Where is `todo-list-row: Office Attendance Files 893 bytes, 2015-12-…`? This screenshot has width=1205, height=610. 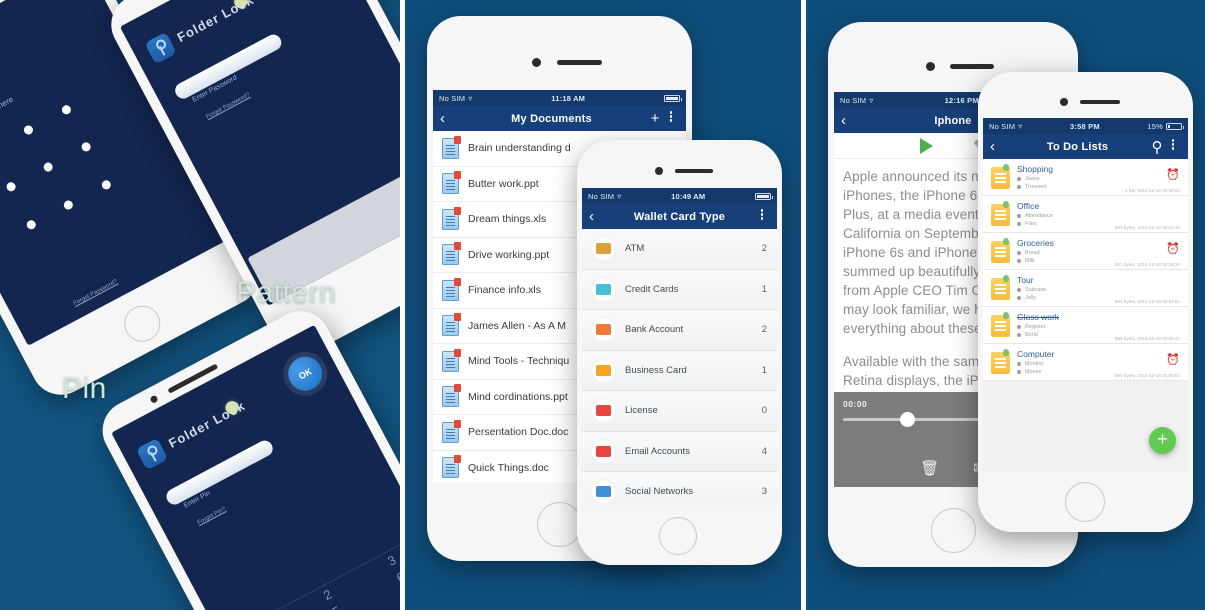
todo-list-row: Office Attendance Files 893 bytes, 2015-12-… is located at coordinates (1085, 214).